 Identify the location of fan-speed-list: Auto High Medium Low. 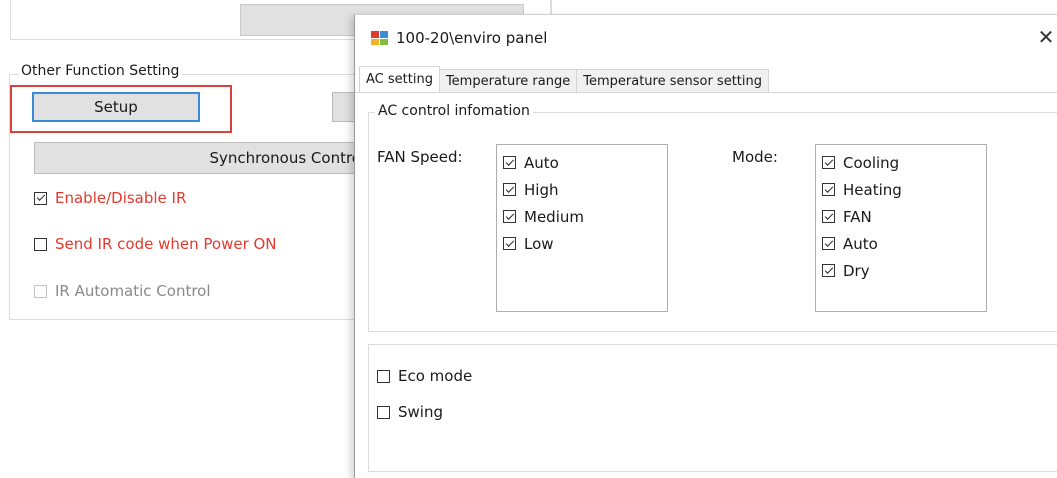
(582, 228).